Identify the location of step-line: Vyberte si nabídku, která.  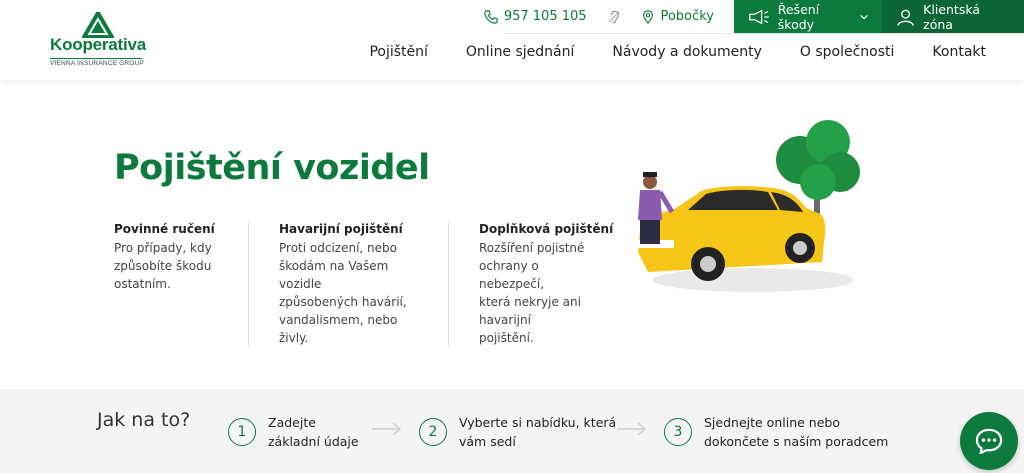
(538, 422).